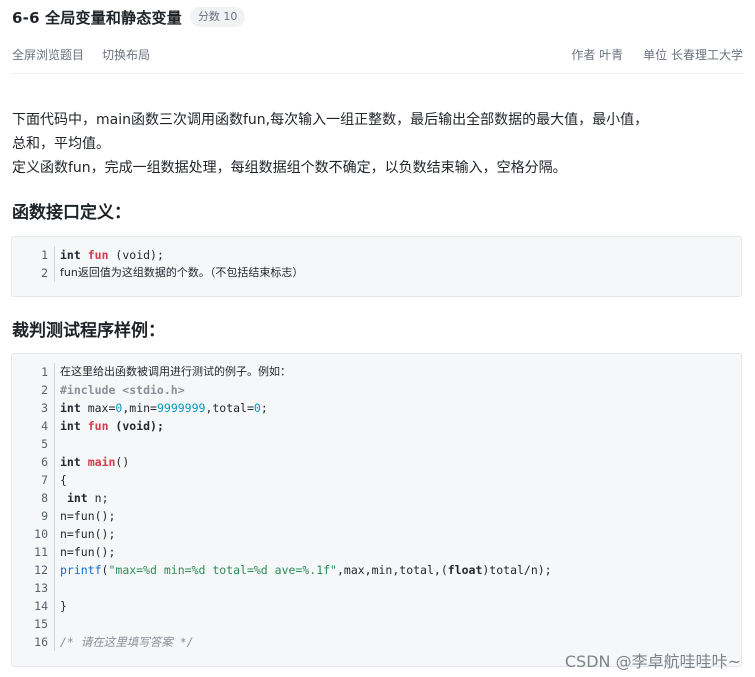  I want to click on line-number: 12, so click(33, 570).